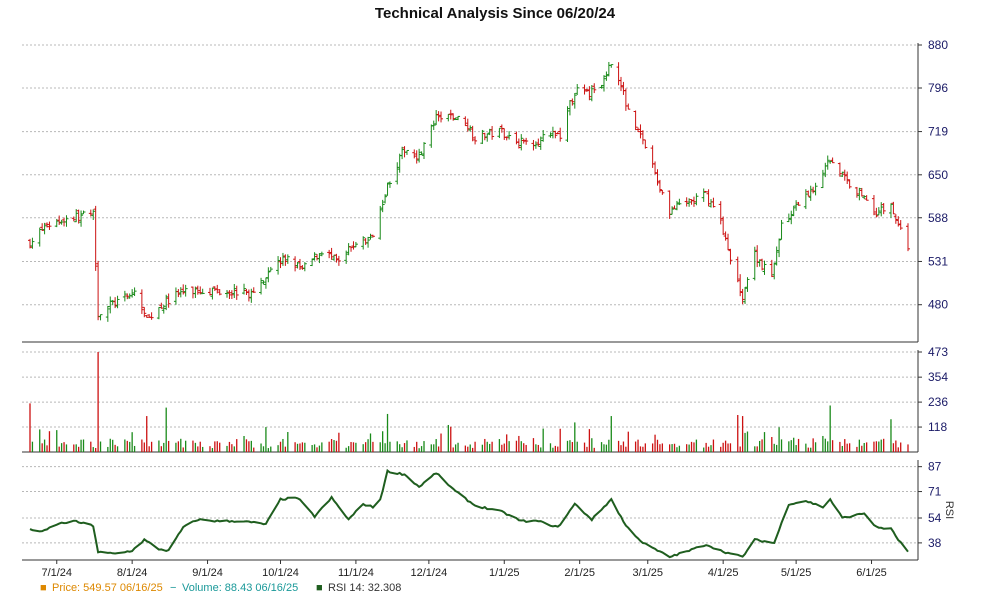 The image size is (1000, 600). I want to click on y-tick-label-price: 531, so click(938, 261).